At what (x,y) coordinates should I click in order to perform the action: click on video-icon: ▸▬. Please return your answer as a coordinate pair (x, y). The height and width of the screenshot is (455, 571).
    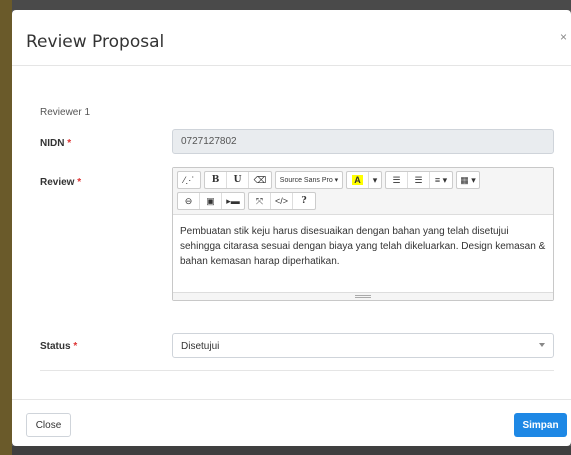
    Looking at the image, I should click on (233, 201).